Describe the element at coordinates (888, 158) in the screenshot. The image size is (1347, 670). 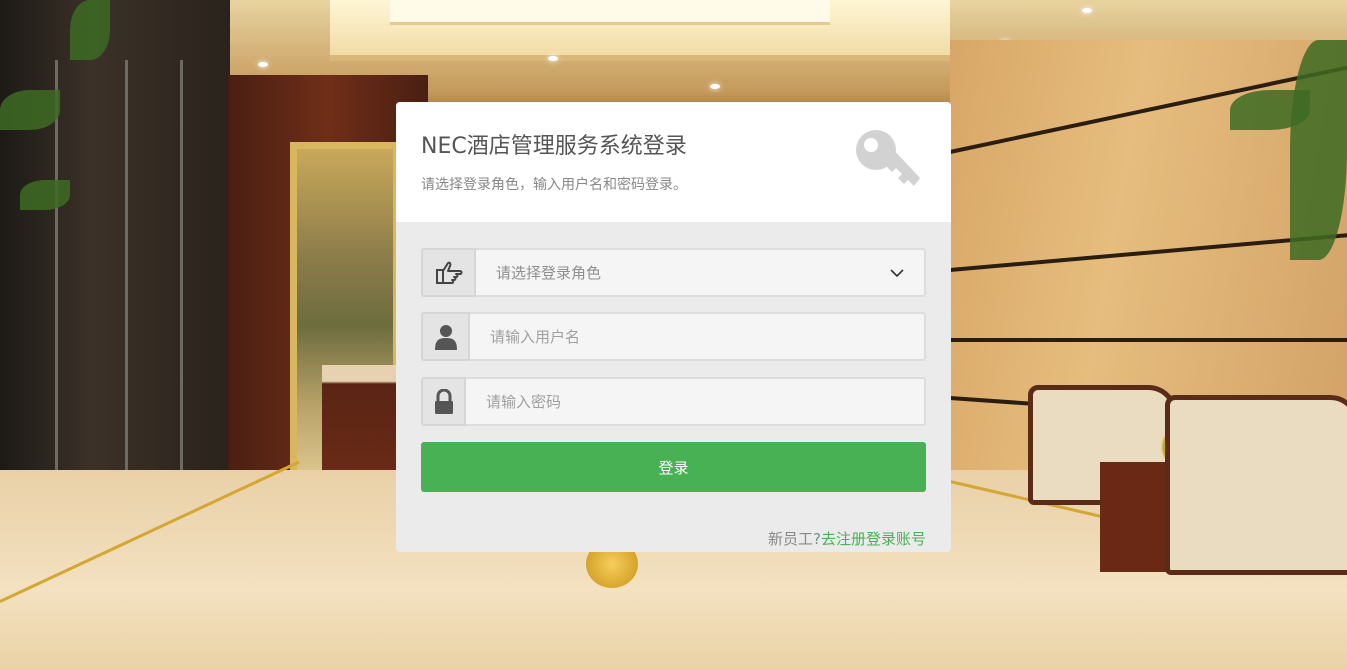
I see `key-icon` at that location.